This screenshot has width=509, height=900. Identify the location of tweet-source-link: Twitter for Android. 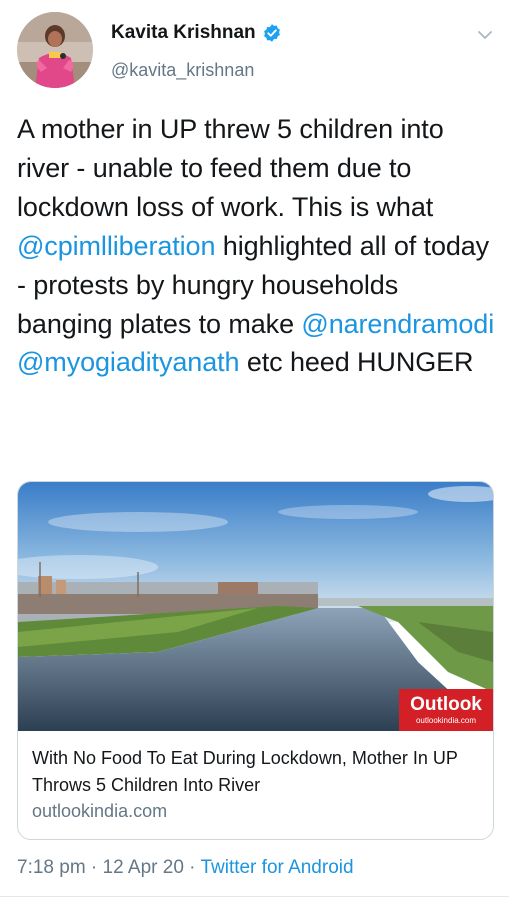
(276, 867).